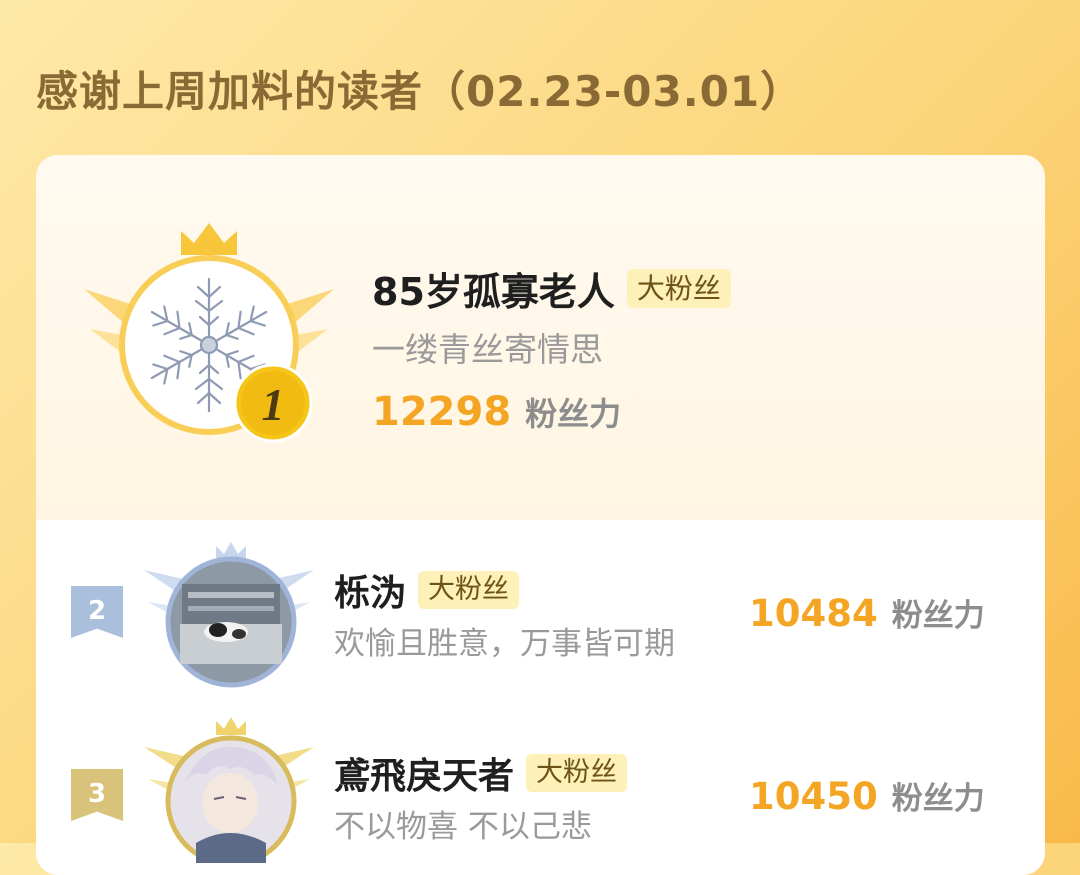 The image size is (1080, 875). What do you see at coordinates (463, 827) in the screenshot?
I see `reader-3-motto: 不以物喜 不以己悲` at bounding box center [463, 827].